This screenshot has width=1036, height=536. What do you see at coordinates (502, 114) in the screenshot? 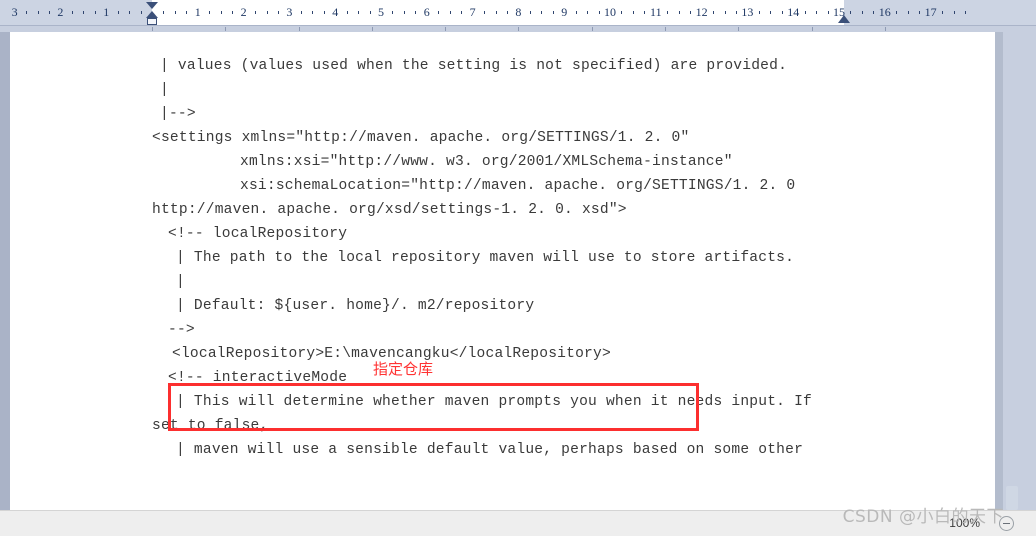
I see `document-line: |-->` at bounding box center [502, 114].